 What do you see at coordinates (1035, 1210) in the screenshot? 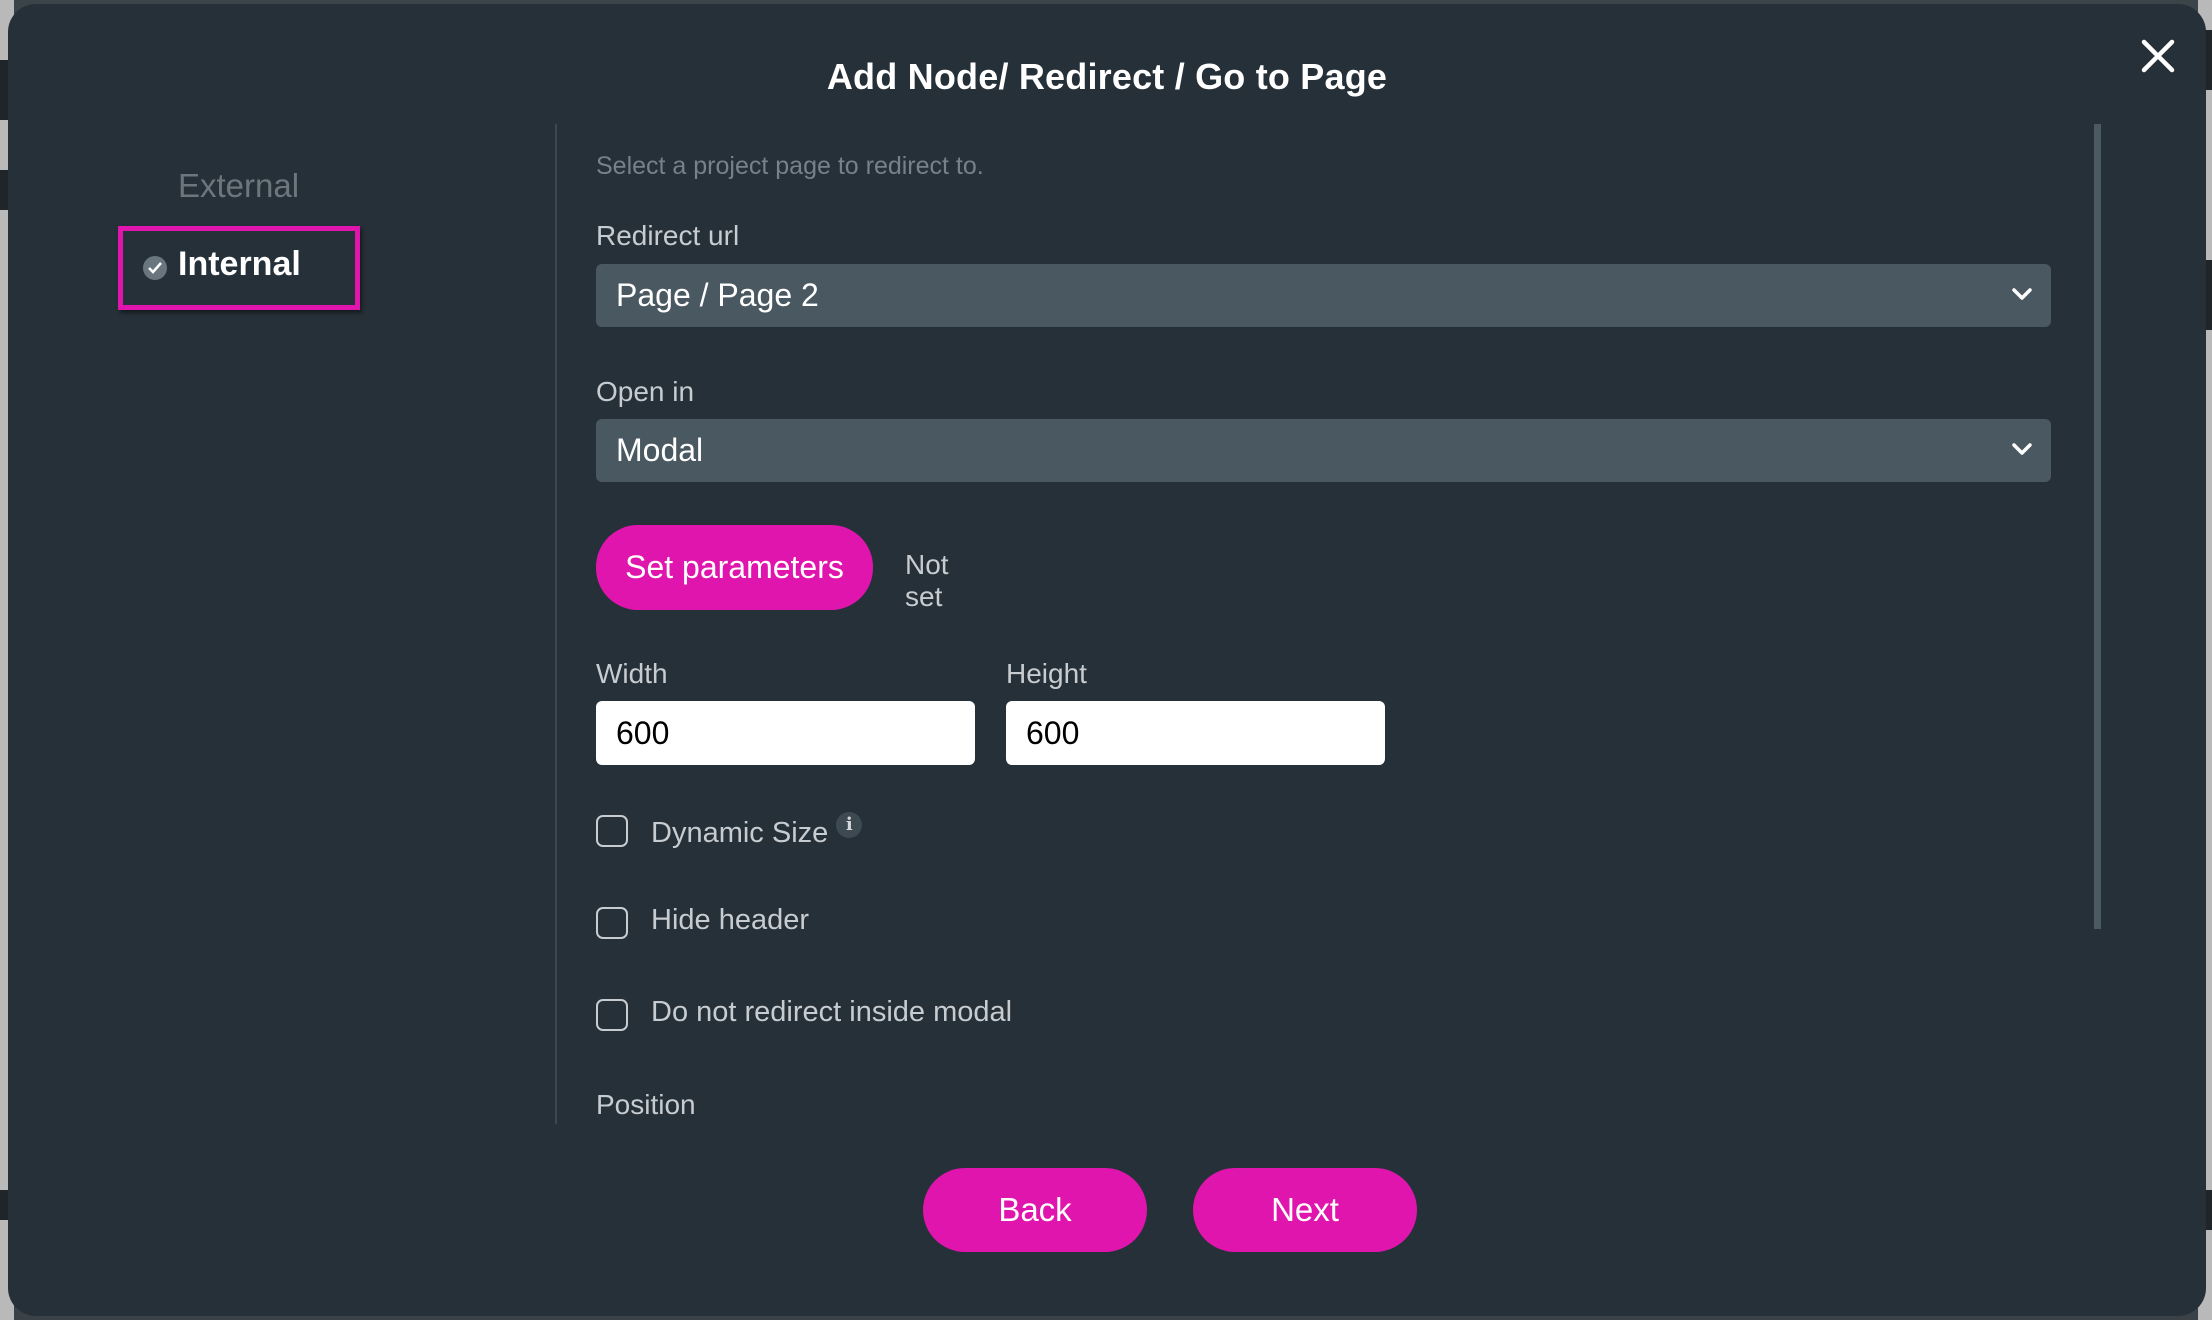
I see `back-button: Back` at bounding box center [1035, 1210].